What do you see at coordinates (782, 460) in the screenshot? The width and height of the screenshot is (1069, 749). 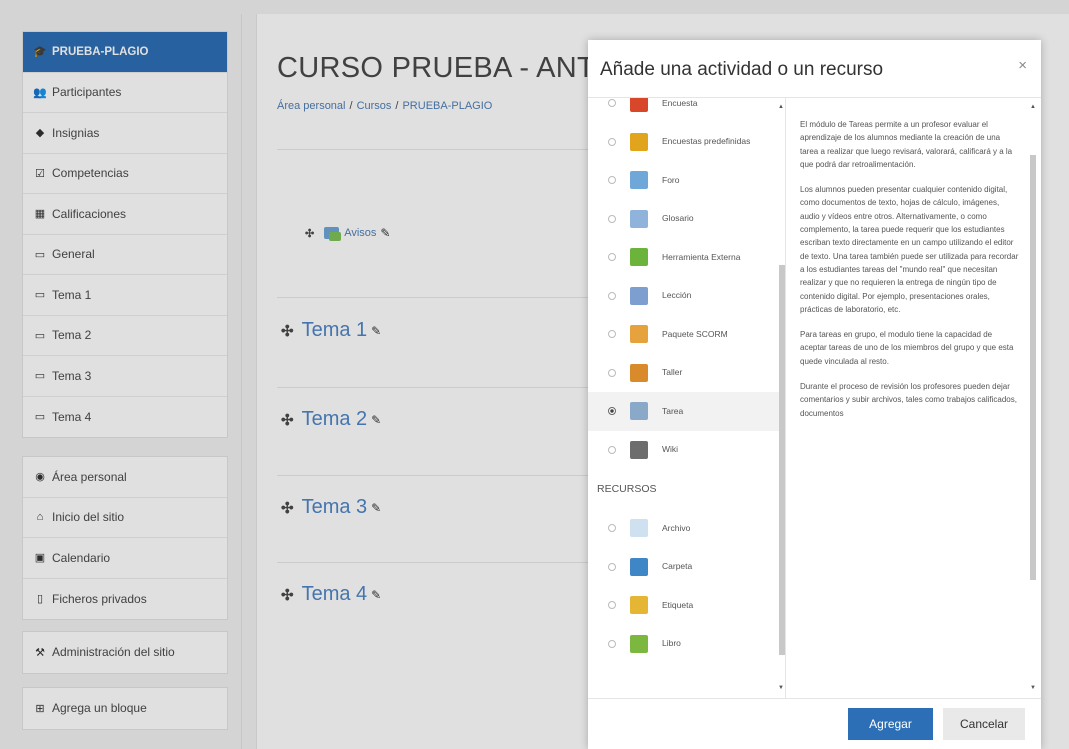 I see `options-scrollbar` at bounding box center [782, 460].